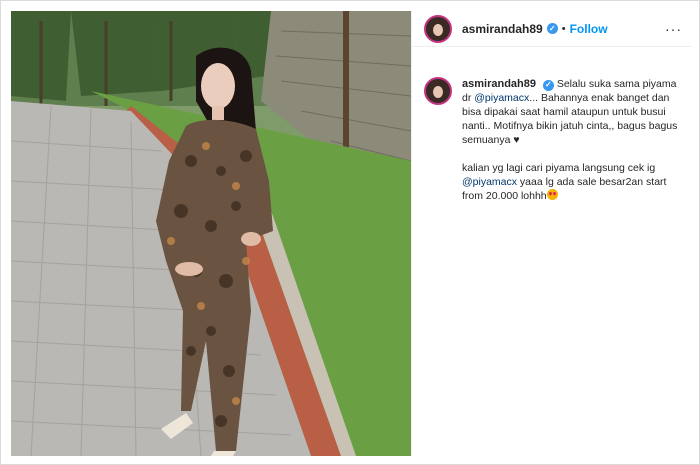  What do you see at coordinates (673, 29) in the screenshot?
I see `more-options-icon: ···` at bounding box center [673, 29].